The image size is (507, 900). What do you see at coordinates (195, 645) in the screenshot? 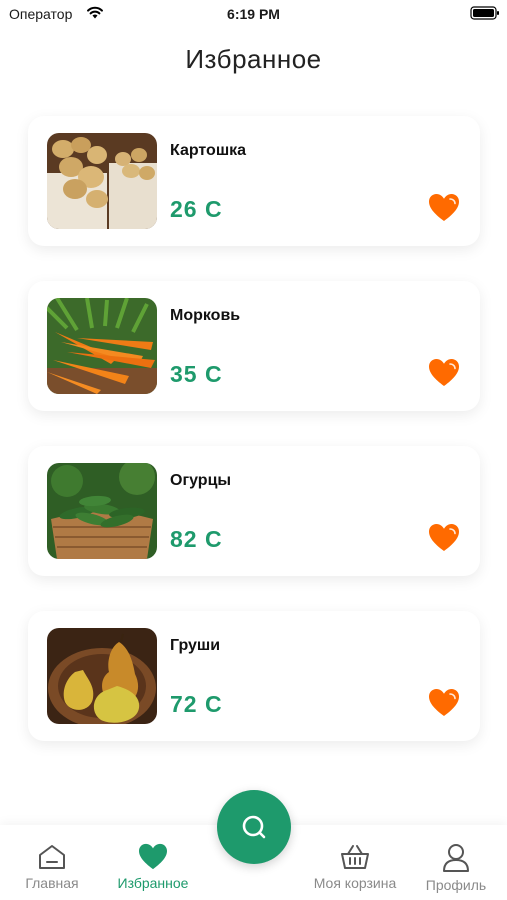
I see `product-name: Груши` at bounding box center [195, 645].